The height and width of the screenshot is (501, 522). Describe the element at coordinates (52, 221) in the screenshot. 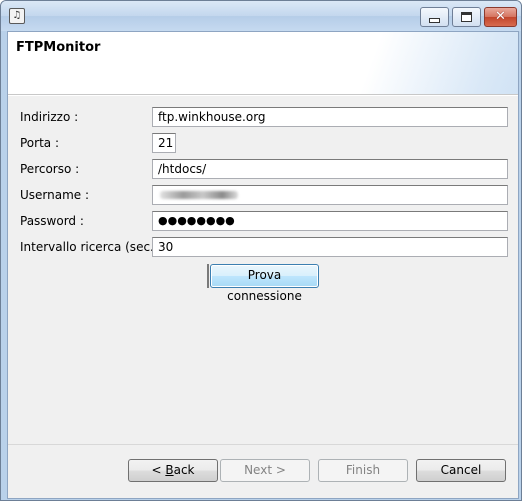

I see `password-label: Password :` at that location.